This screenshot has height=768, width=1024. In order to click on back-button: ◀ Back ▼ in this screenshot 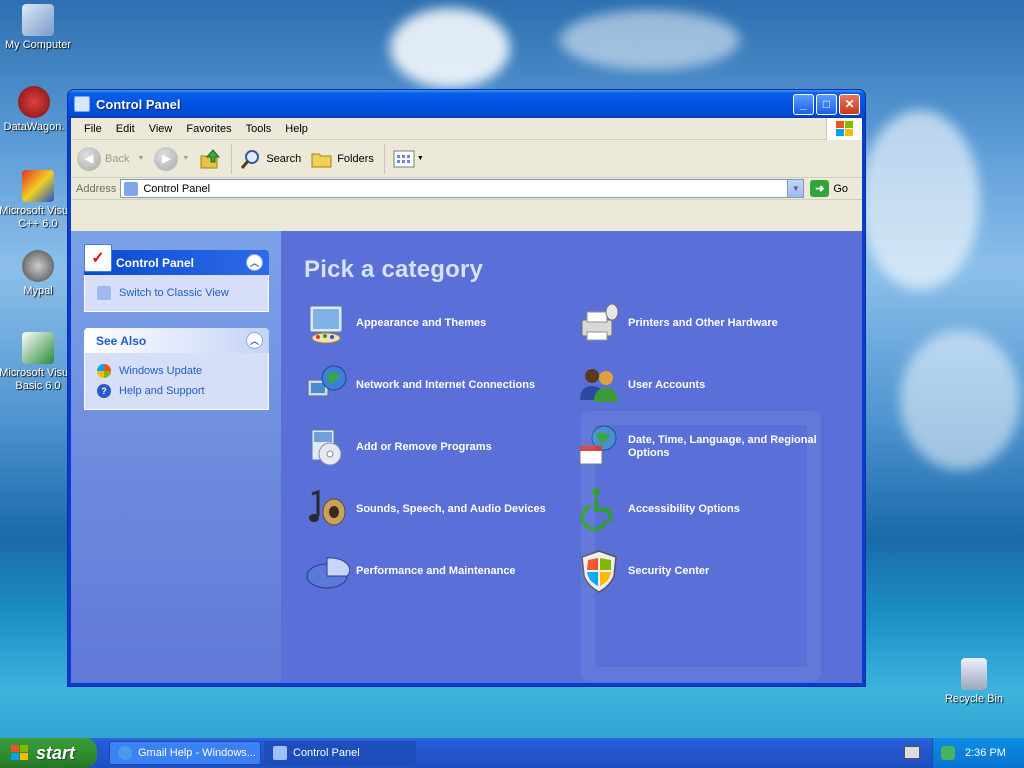, I will do `click(110, 158)`.